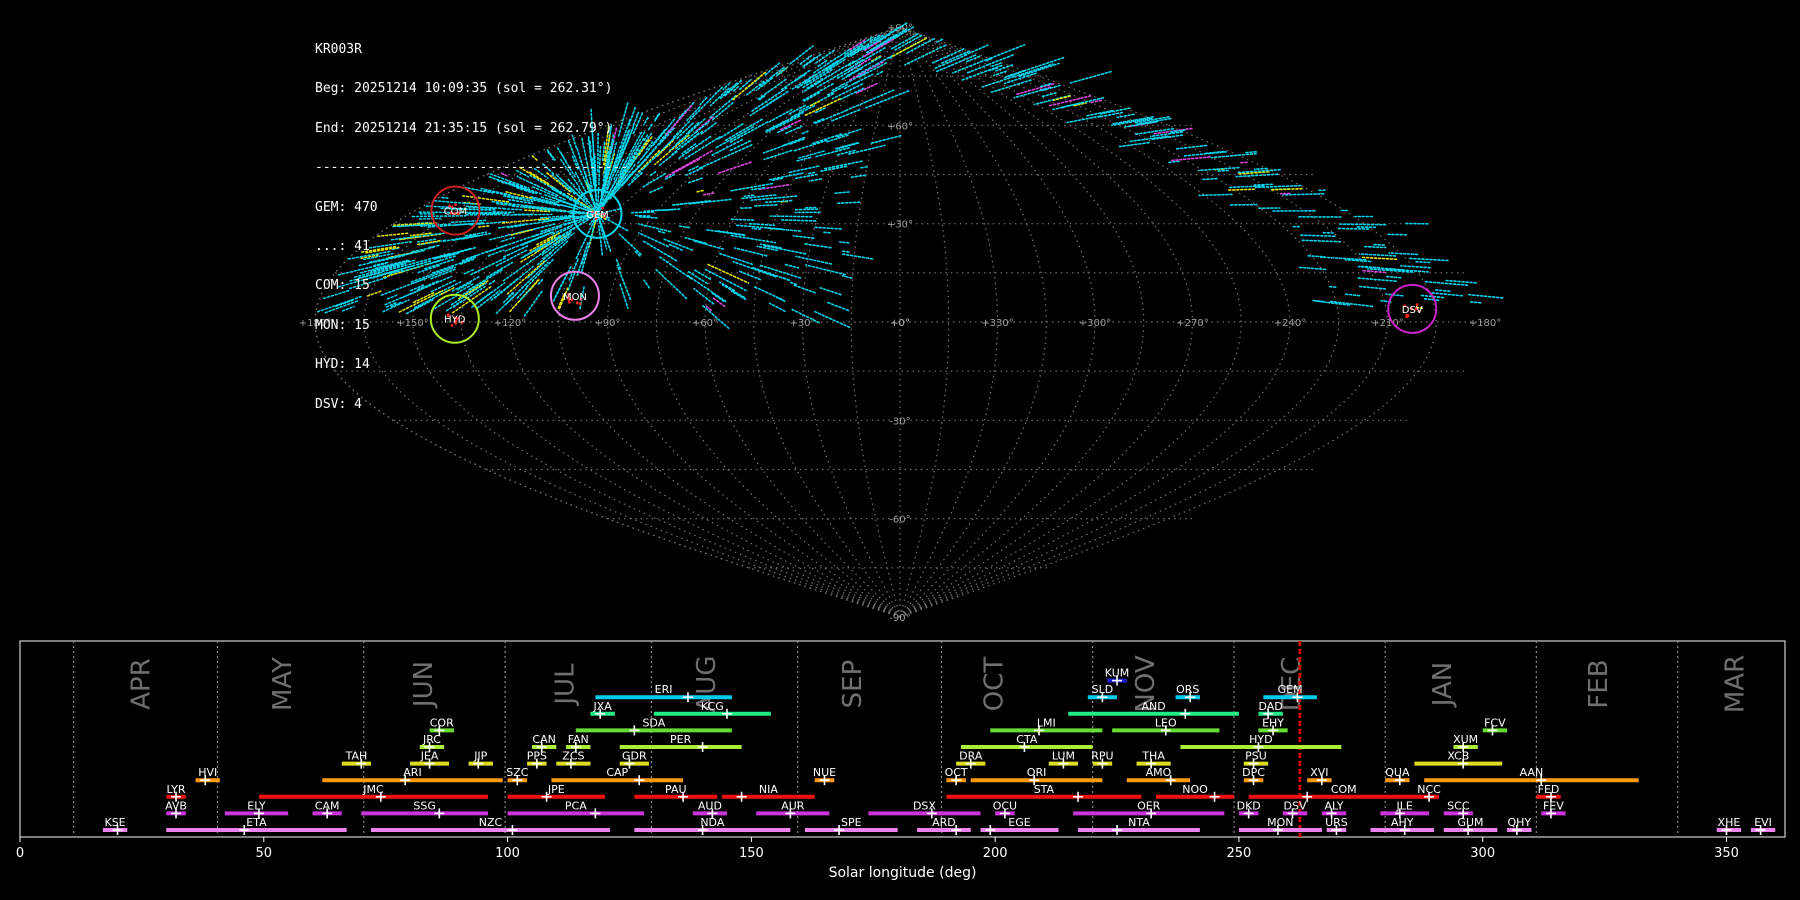  What do you see at coordinates (768, 789) in the screenshot?
I see `shower-label: NIA` at bounding box center [768, 789].